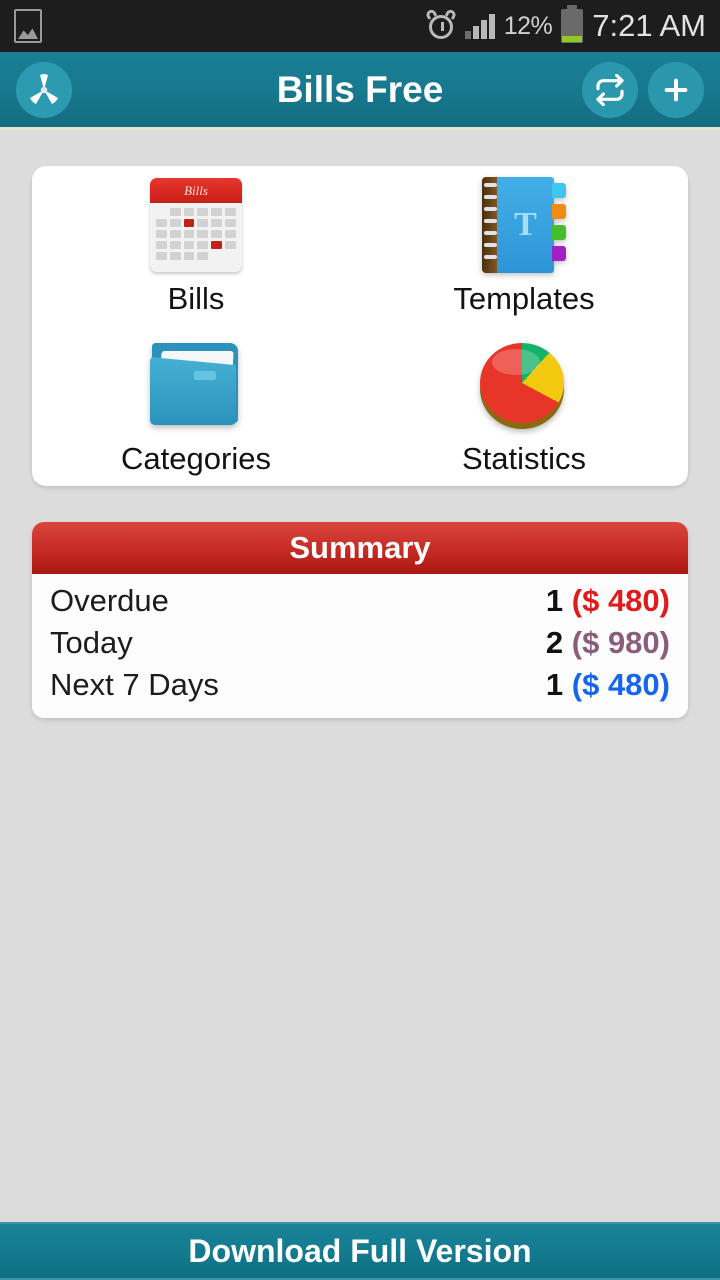 This screenshot has height=1280, width=720. I want to click on repeat-button, so click(610, 89).